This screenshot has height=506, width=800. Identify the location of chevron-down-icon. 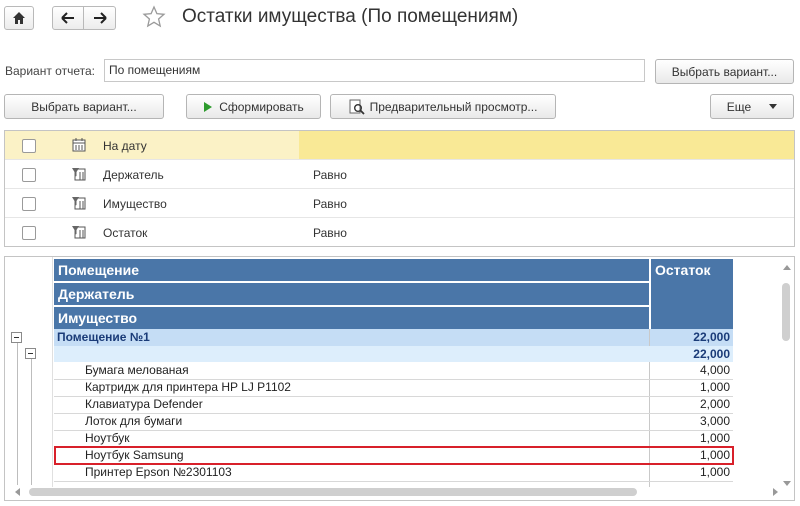
(773, 106).